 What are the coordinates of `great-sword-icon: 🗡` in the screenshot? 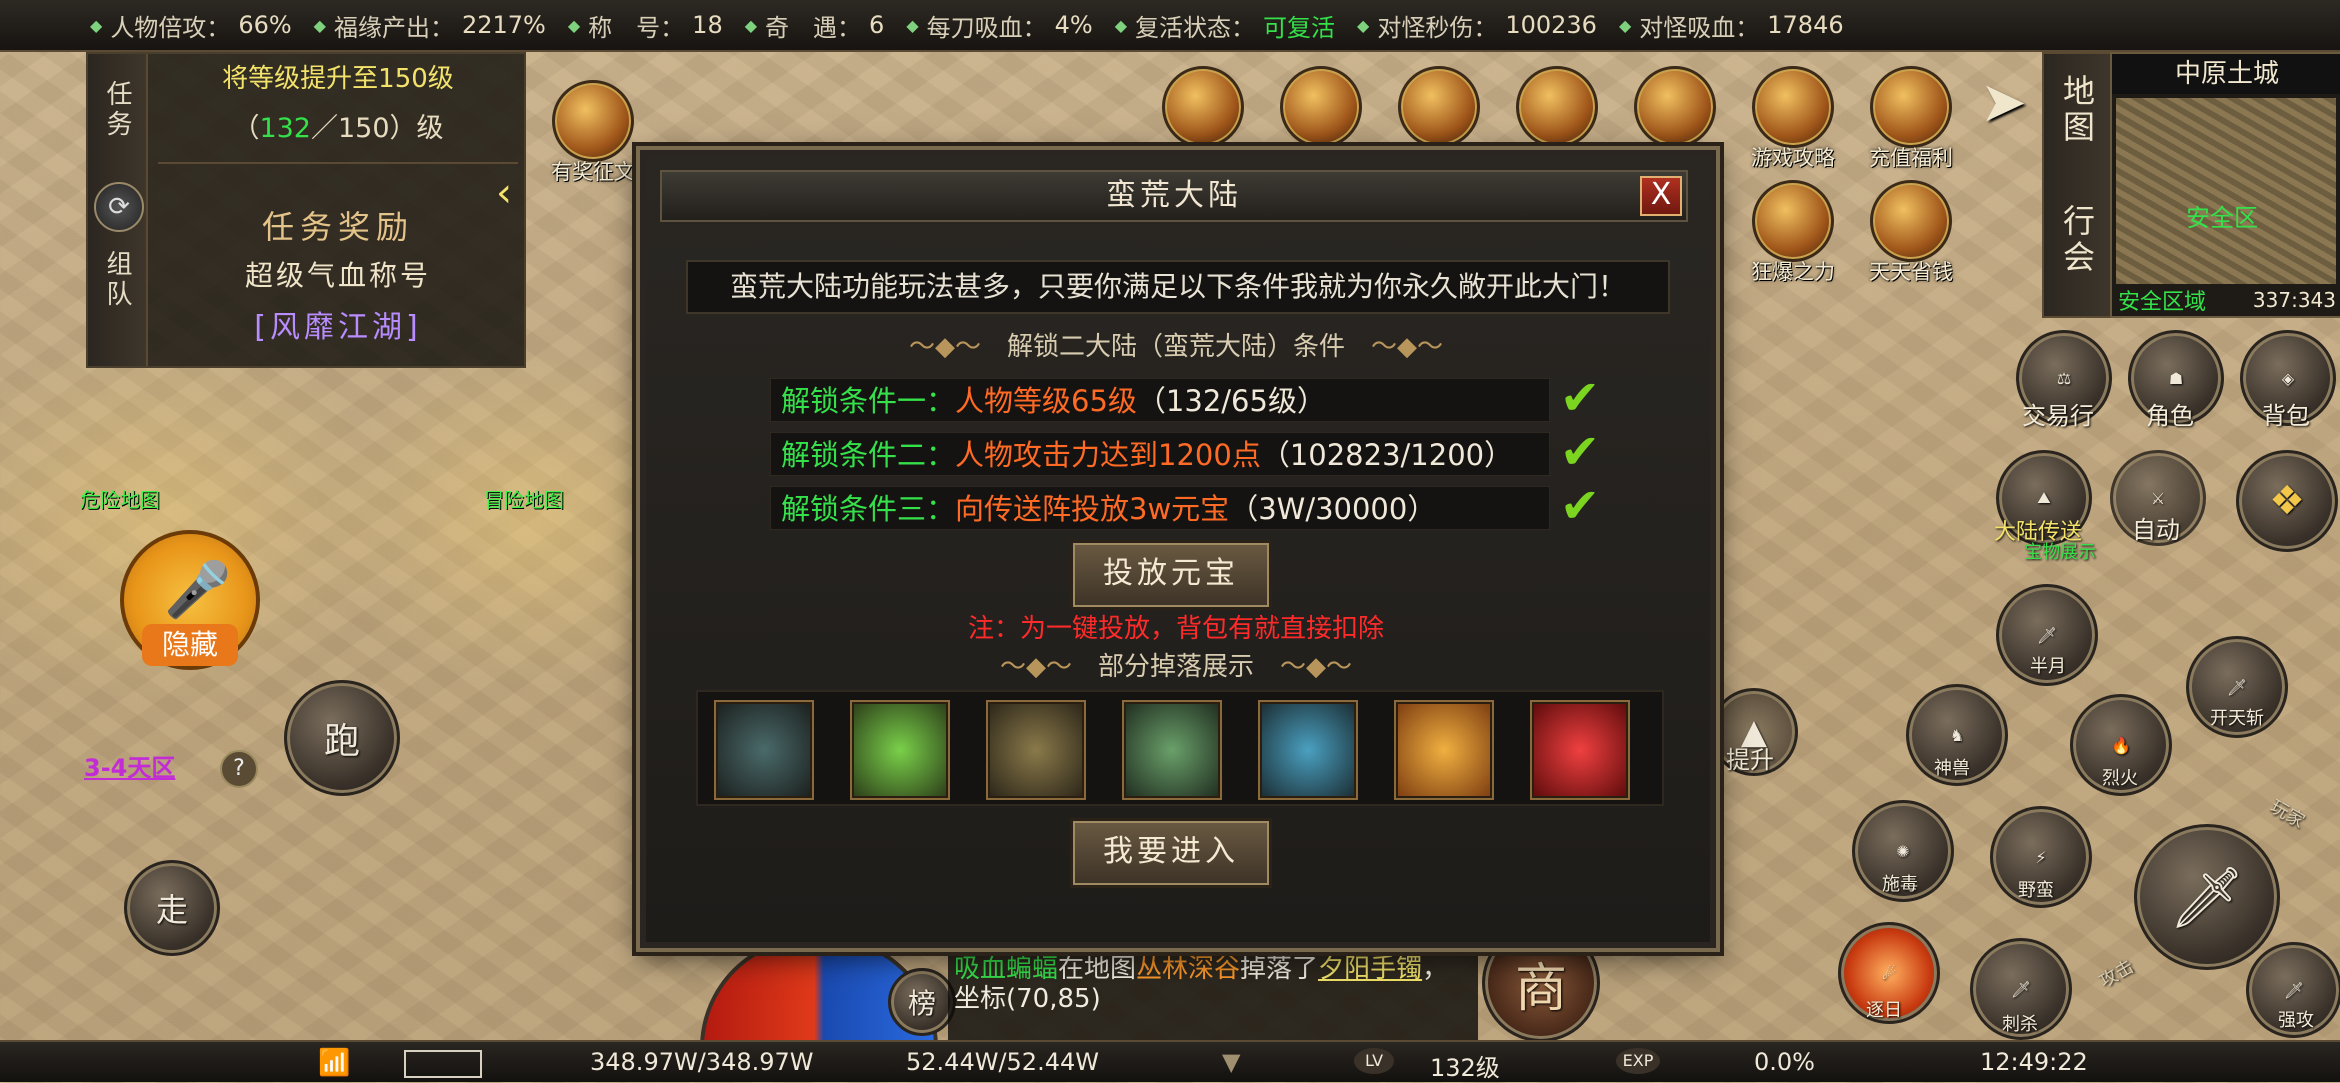 It's located at (2207, 897).